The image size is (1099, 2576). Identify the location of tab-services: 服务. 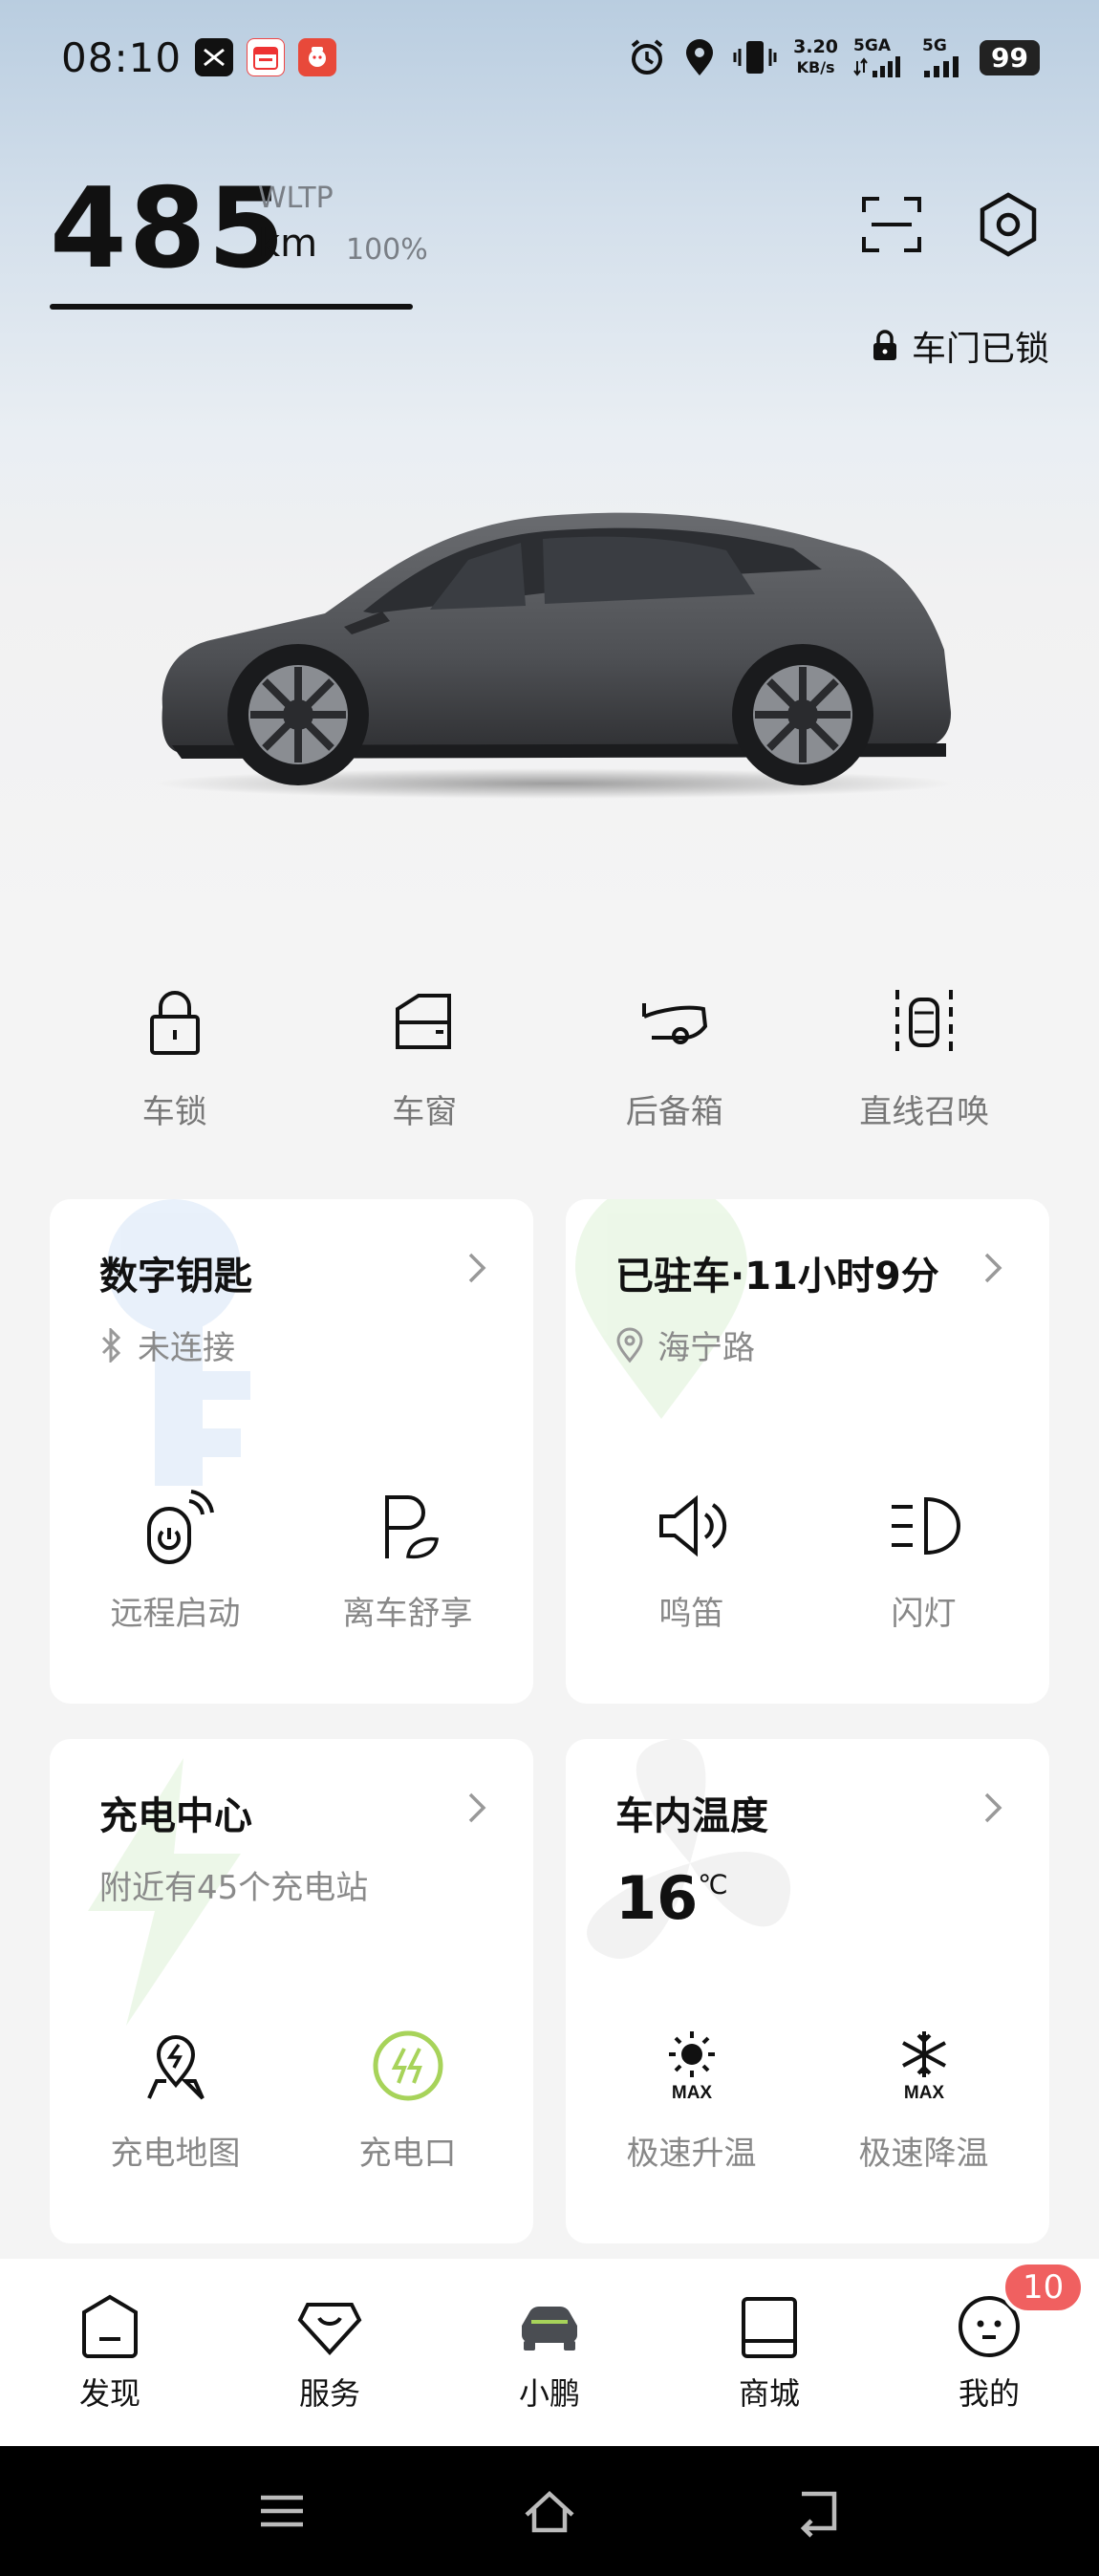
(330, 2352).